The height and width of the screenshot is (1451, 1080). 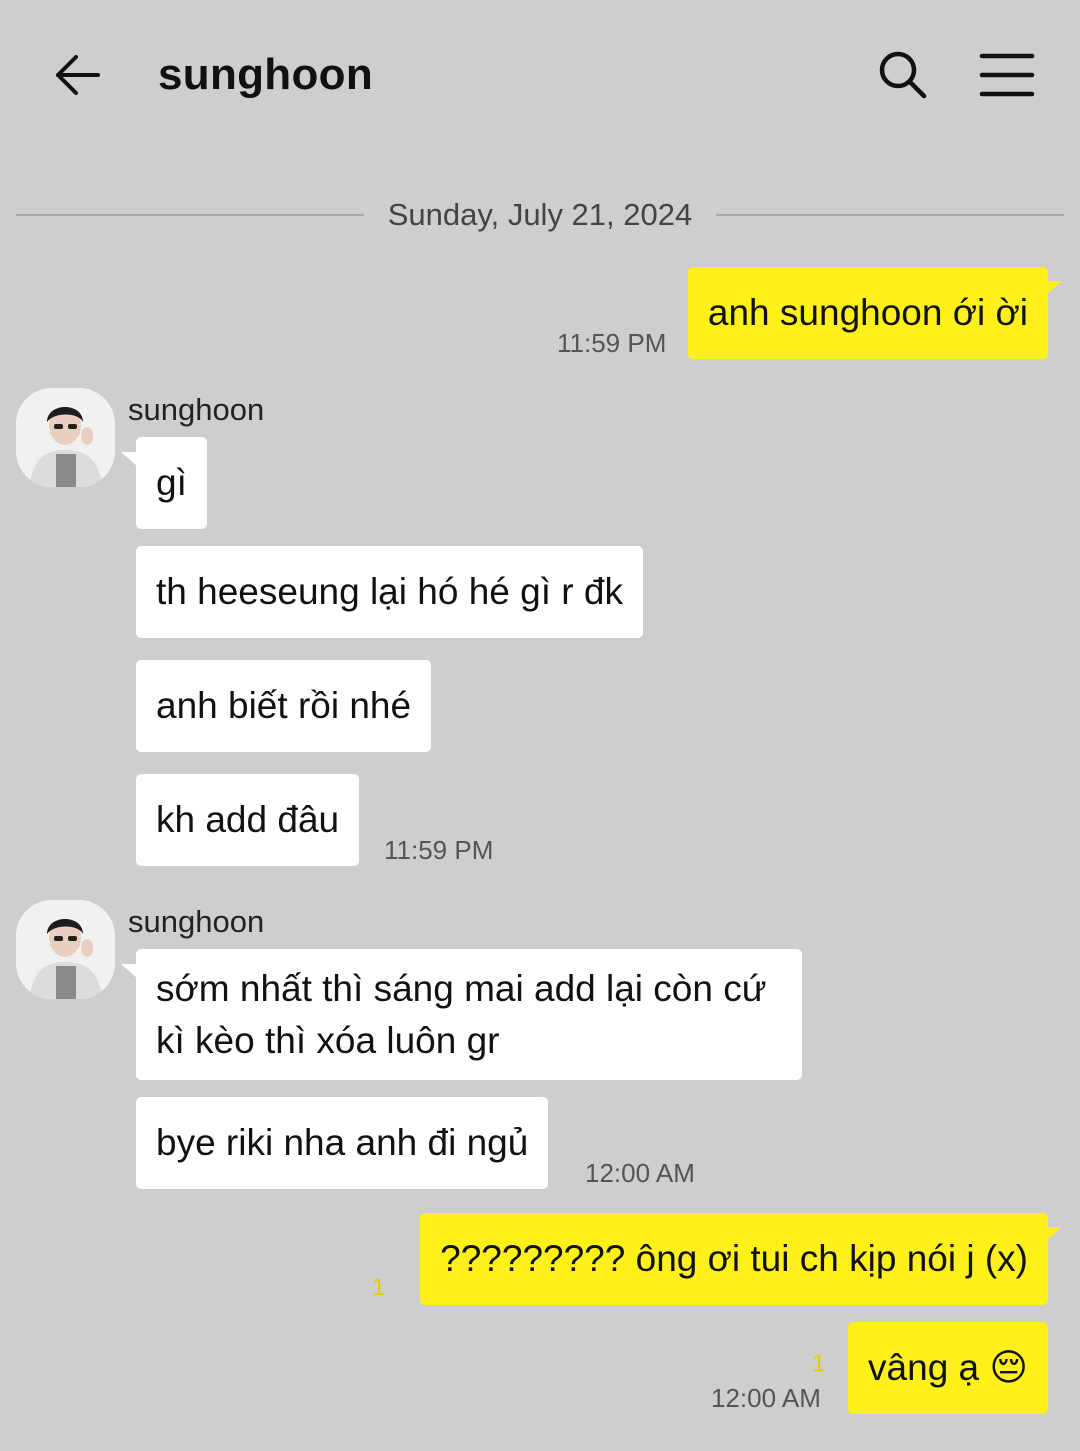 What do you see at coordinates (867, 313) in the screenshot?
I see `outgoing-message: anh sunghoon ới ời` at bounding box center [867, 313].